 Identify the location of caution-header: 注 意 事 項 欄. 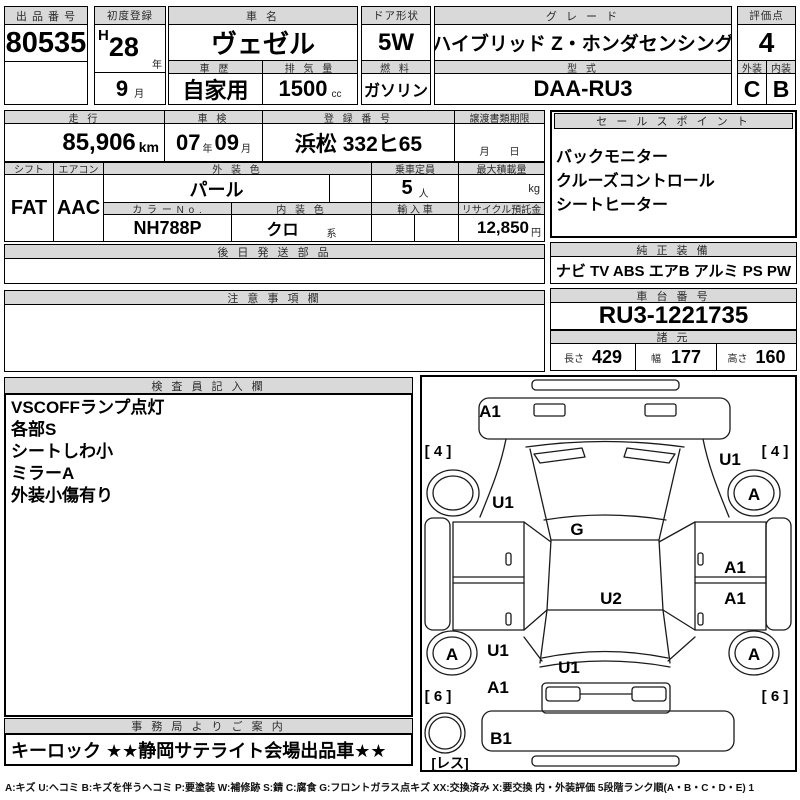
(274, 297).